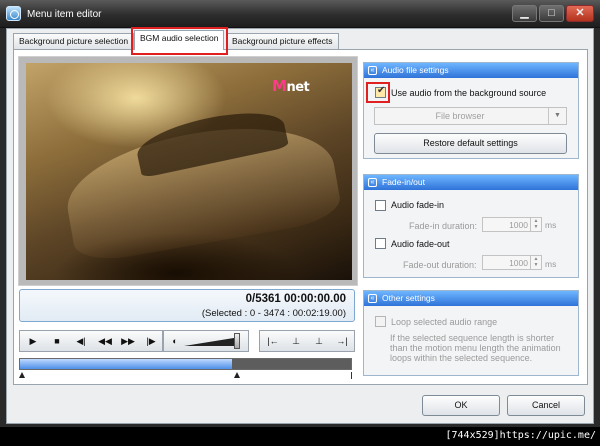 The height and width of the screenshot is (446, 600). I want to click on cancel-button: Cancel, so click(546, 405).